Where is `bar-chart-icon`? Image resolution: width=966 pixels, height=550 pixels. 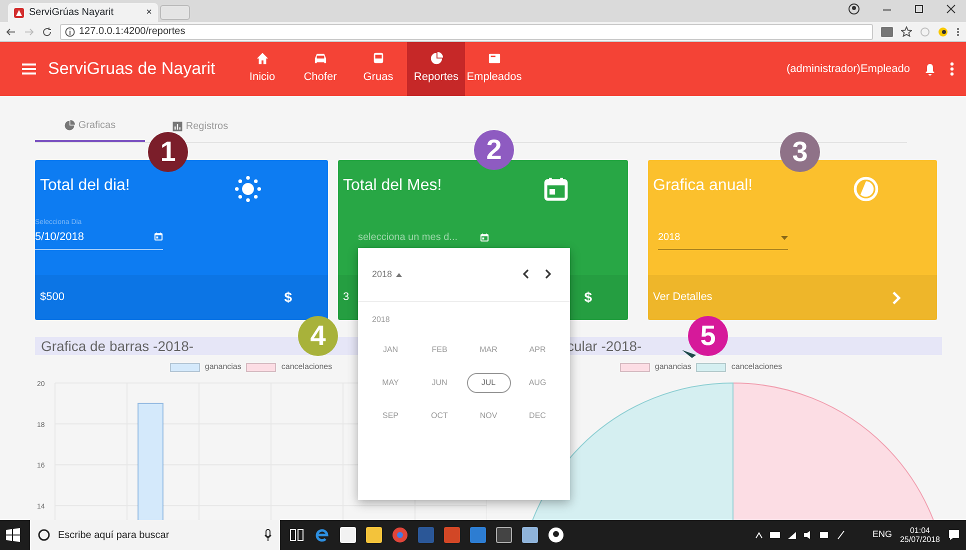
bar-chart-icon is located at coordinates (177, 126).